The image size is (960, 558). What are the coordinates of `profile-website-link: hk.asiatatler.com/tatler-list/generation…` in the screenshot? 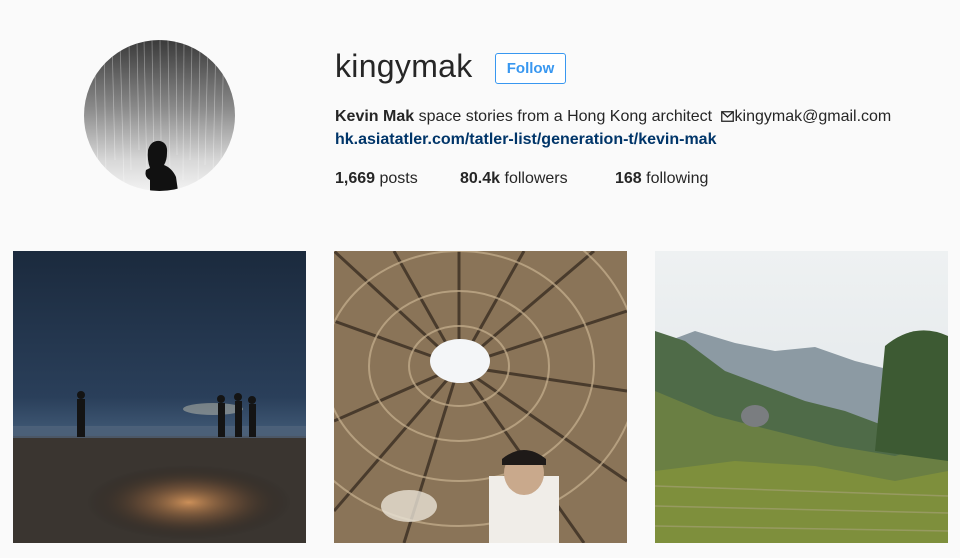 It's located at (525, 140).